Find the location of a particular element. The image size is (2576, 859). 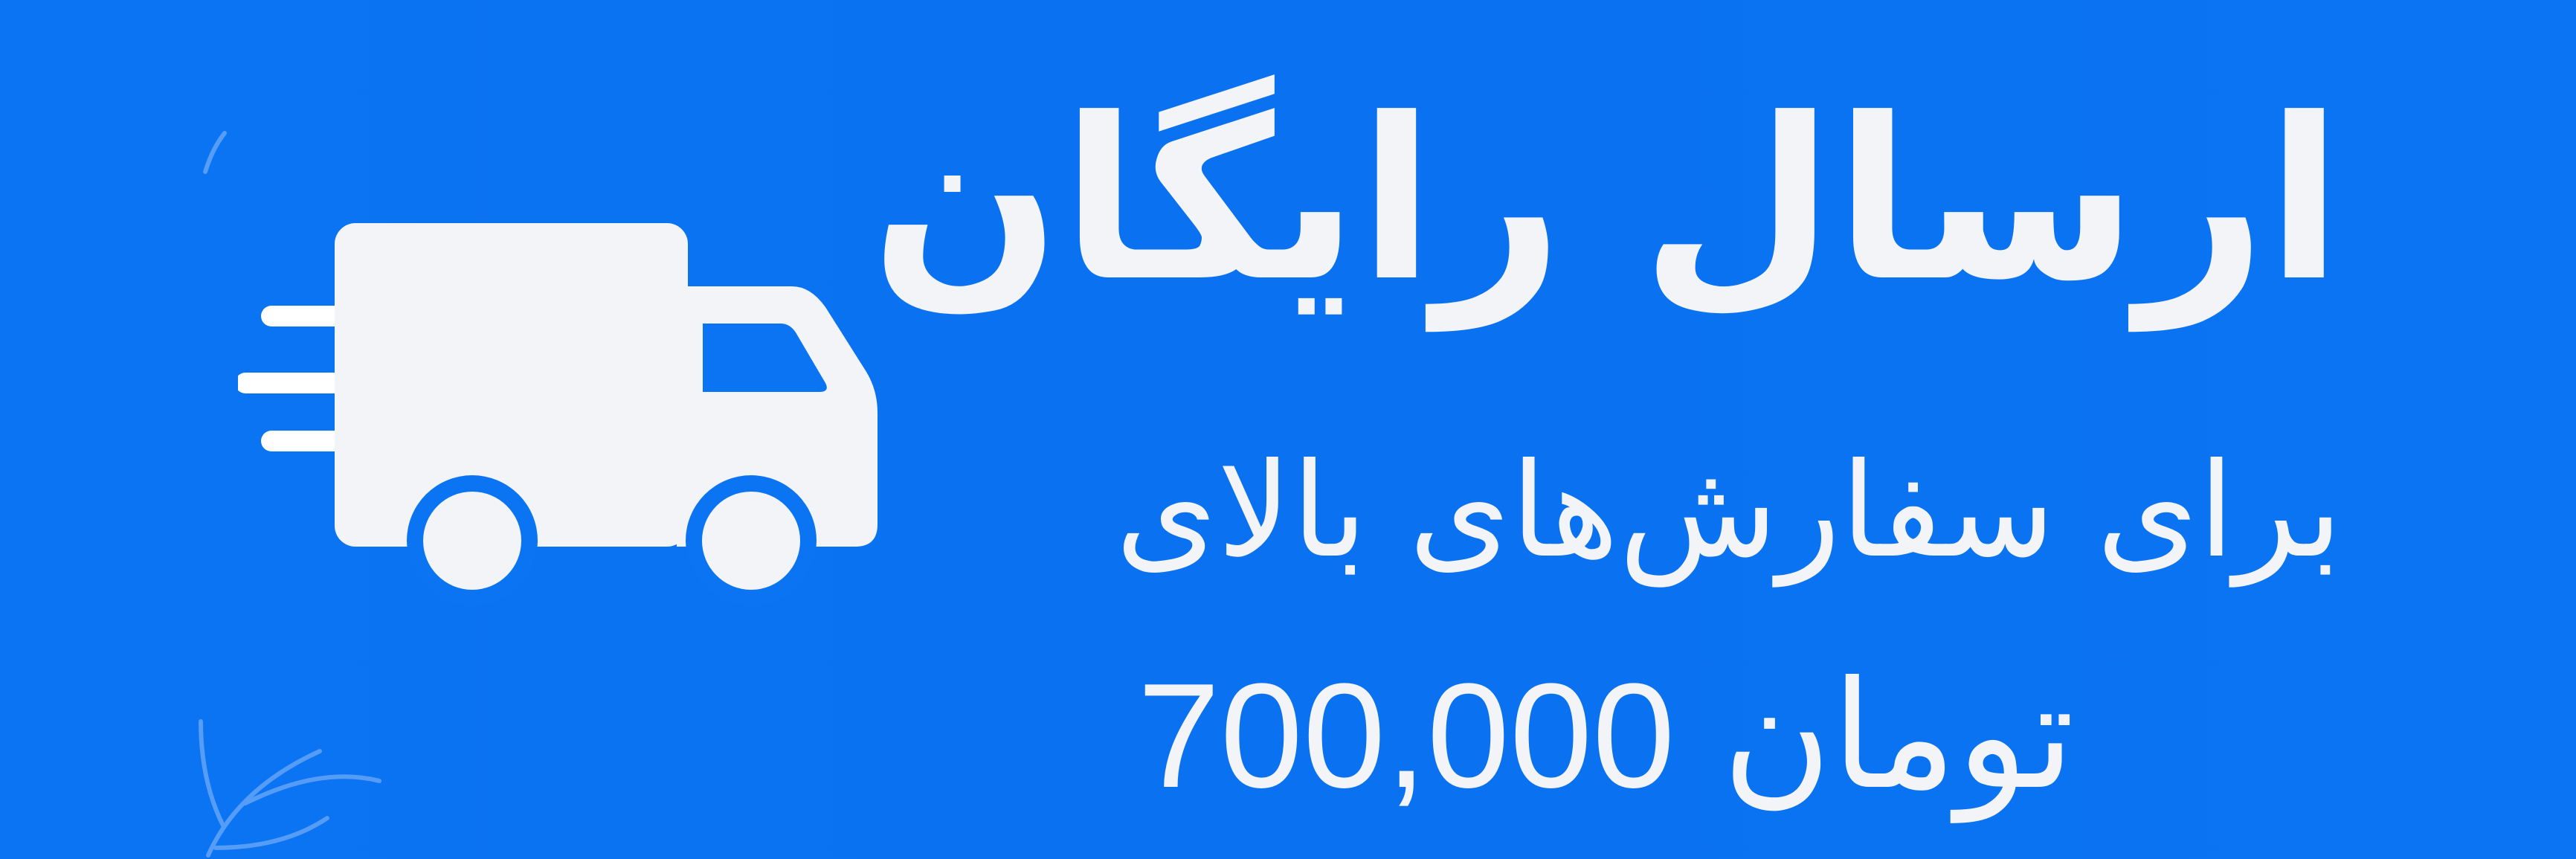

leaf-decoration-icon is located at coordinates (290, 788).